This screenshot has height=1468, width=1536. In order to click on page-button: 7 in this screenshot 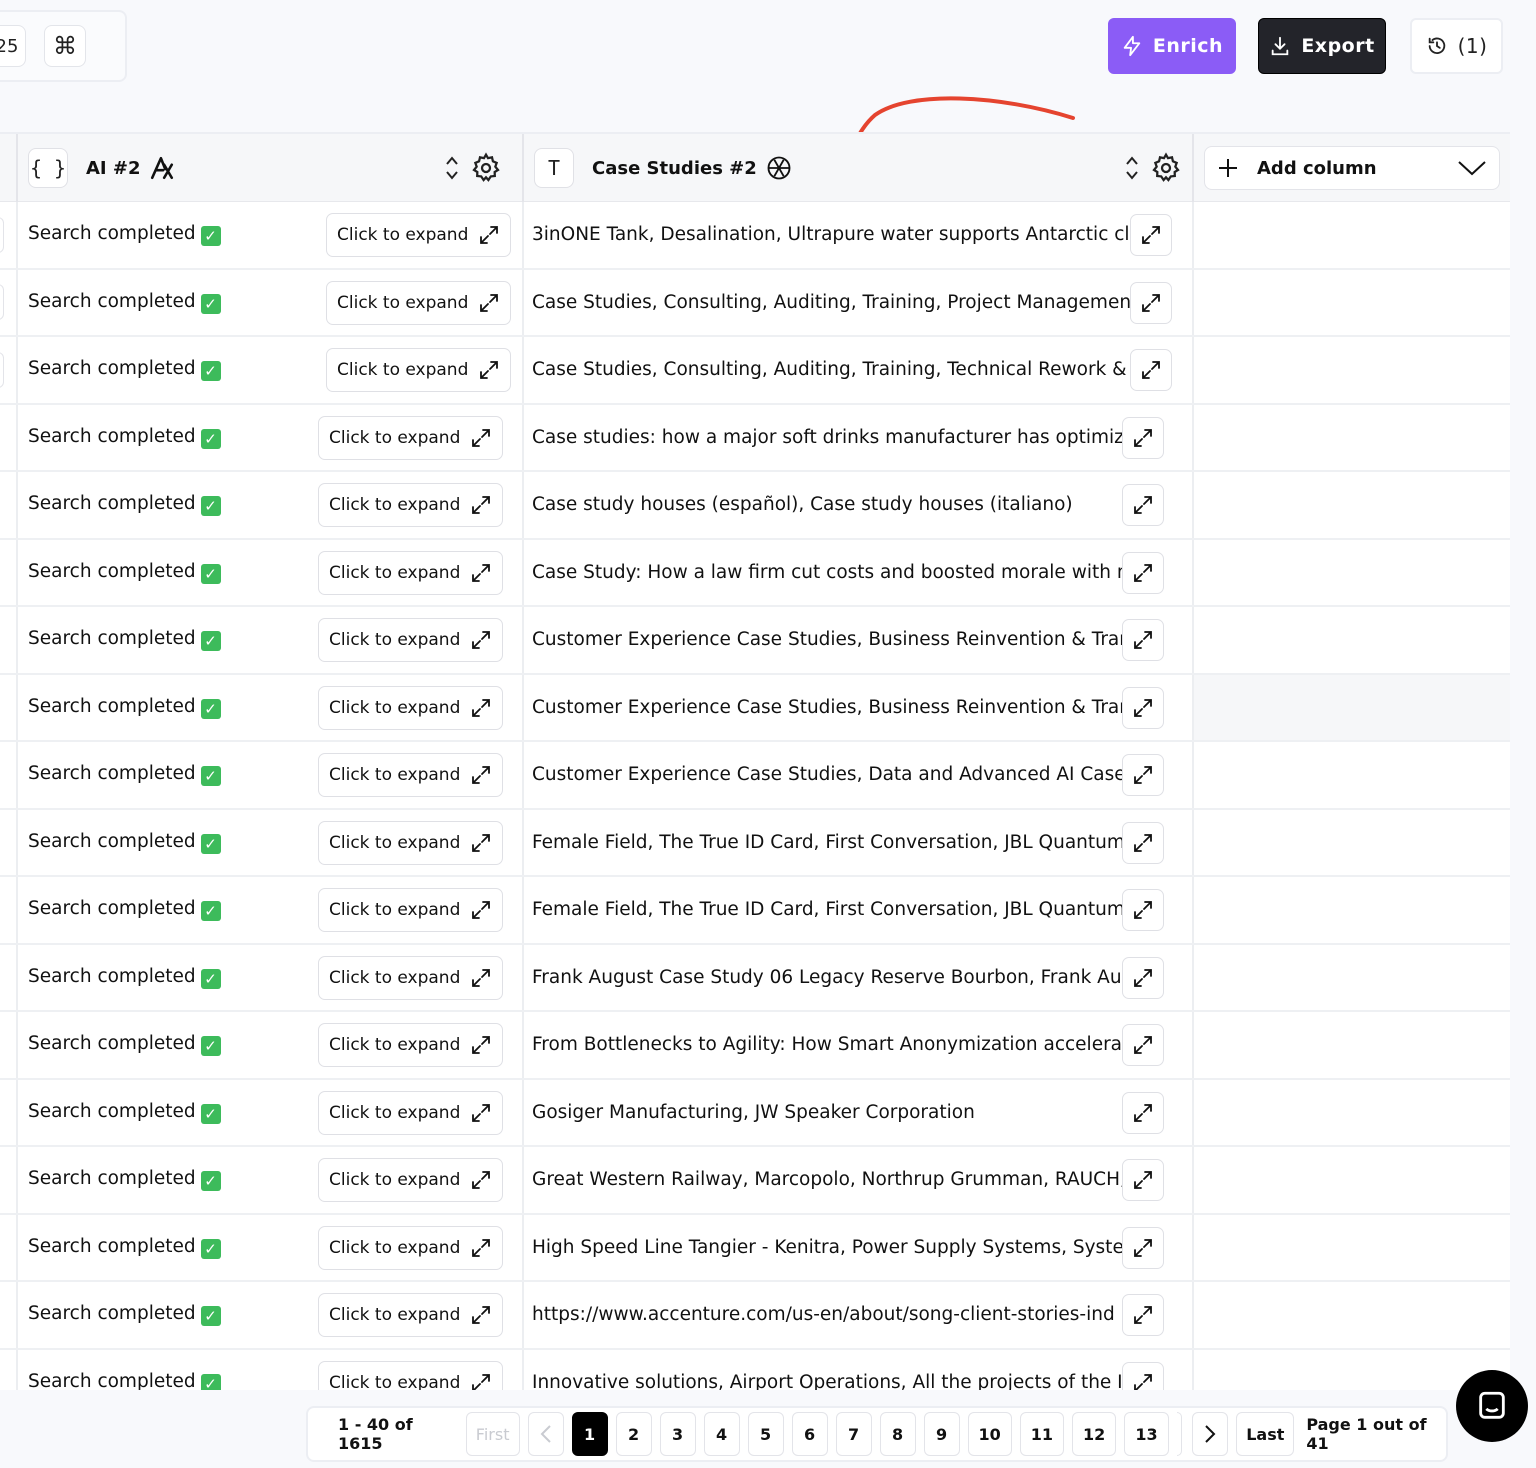, I will do `click(853, 1434)`.